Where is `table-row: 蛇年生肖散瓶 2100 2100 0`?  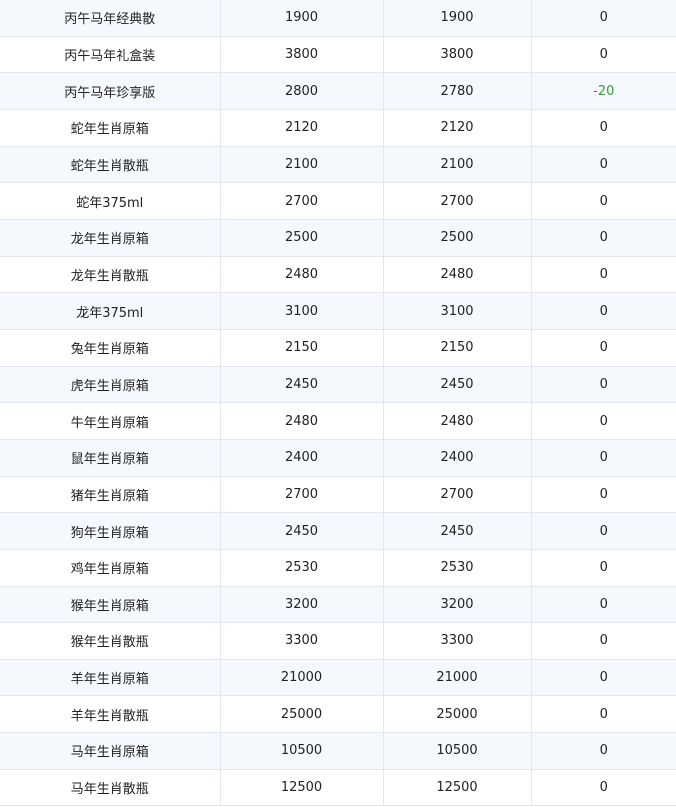
table-row: 蛇年生肖散瓶 2100 2100 0 is located at coordinates (338, 165).